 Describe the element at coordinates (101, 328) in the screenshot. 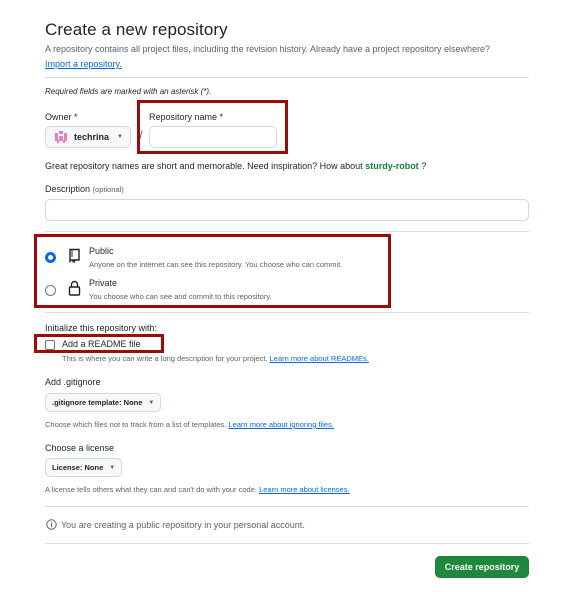

I see `init-heading: Initialize this repository with:` at that location.